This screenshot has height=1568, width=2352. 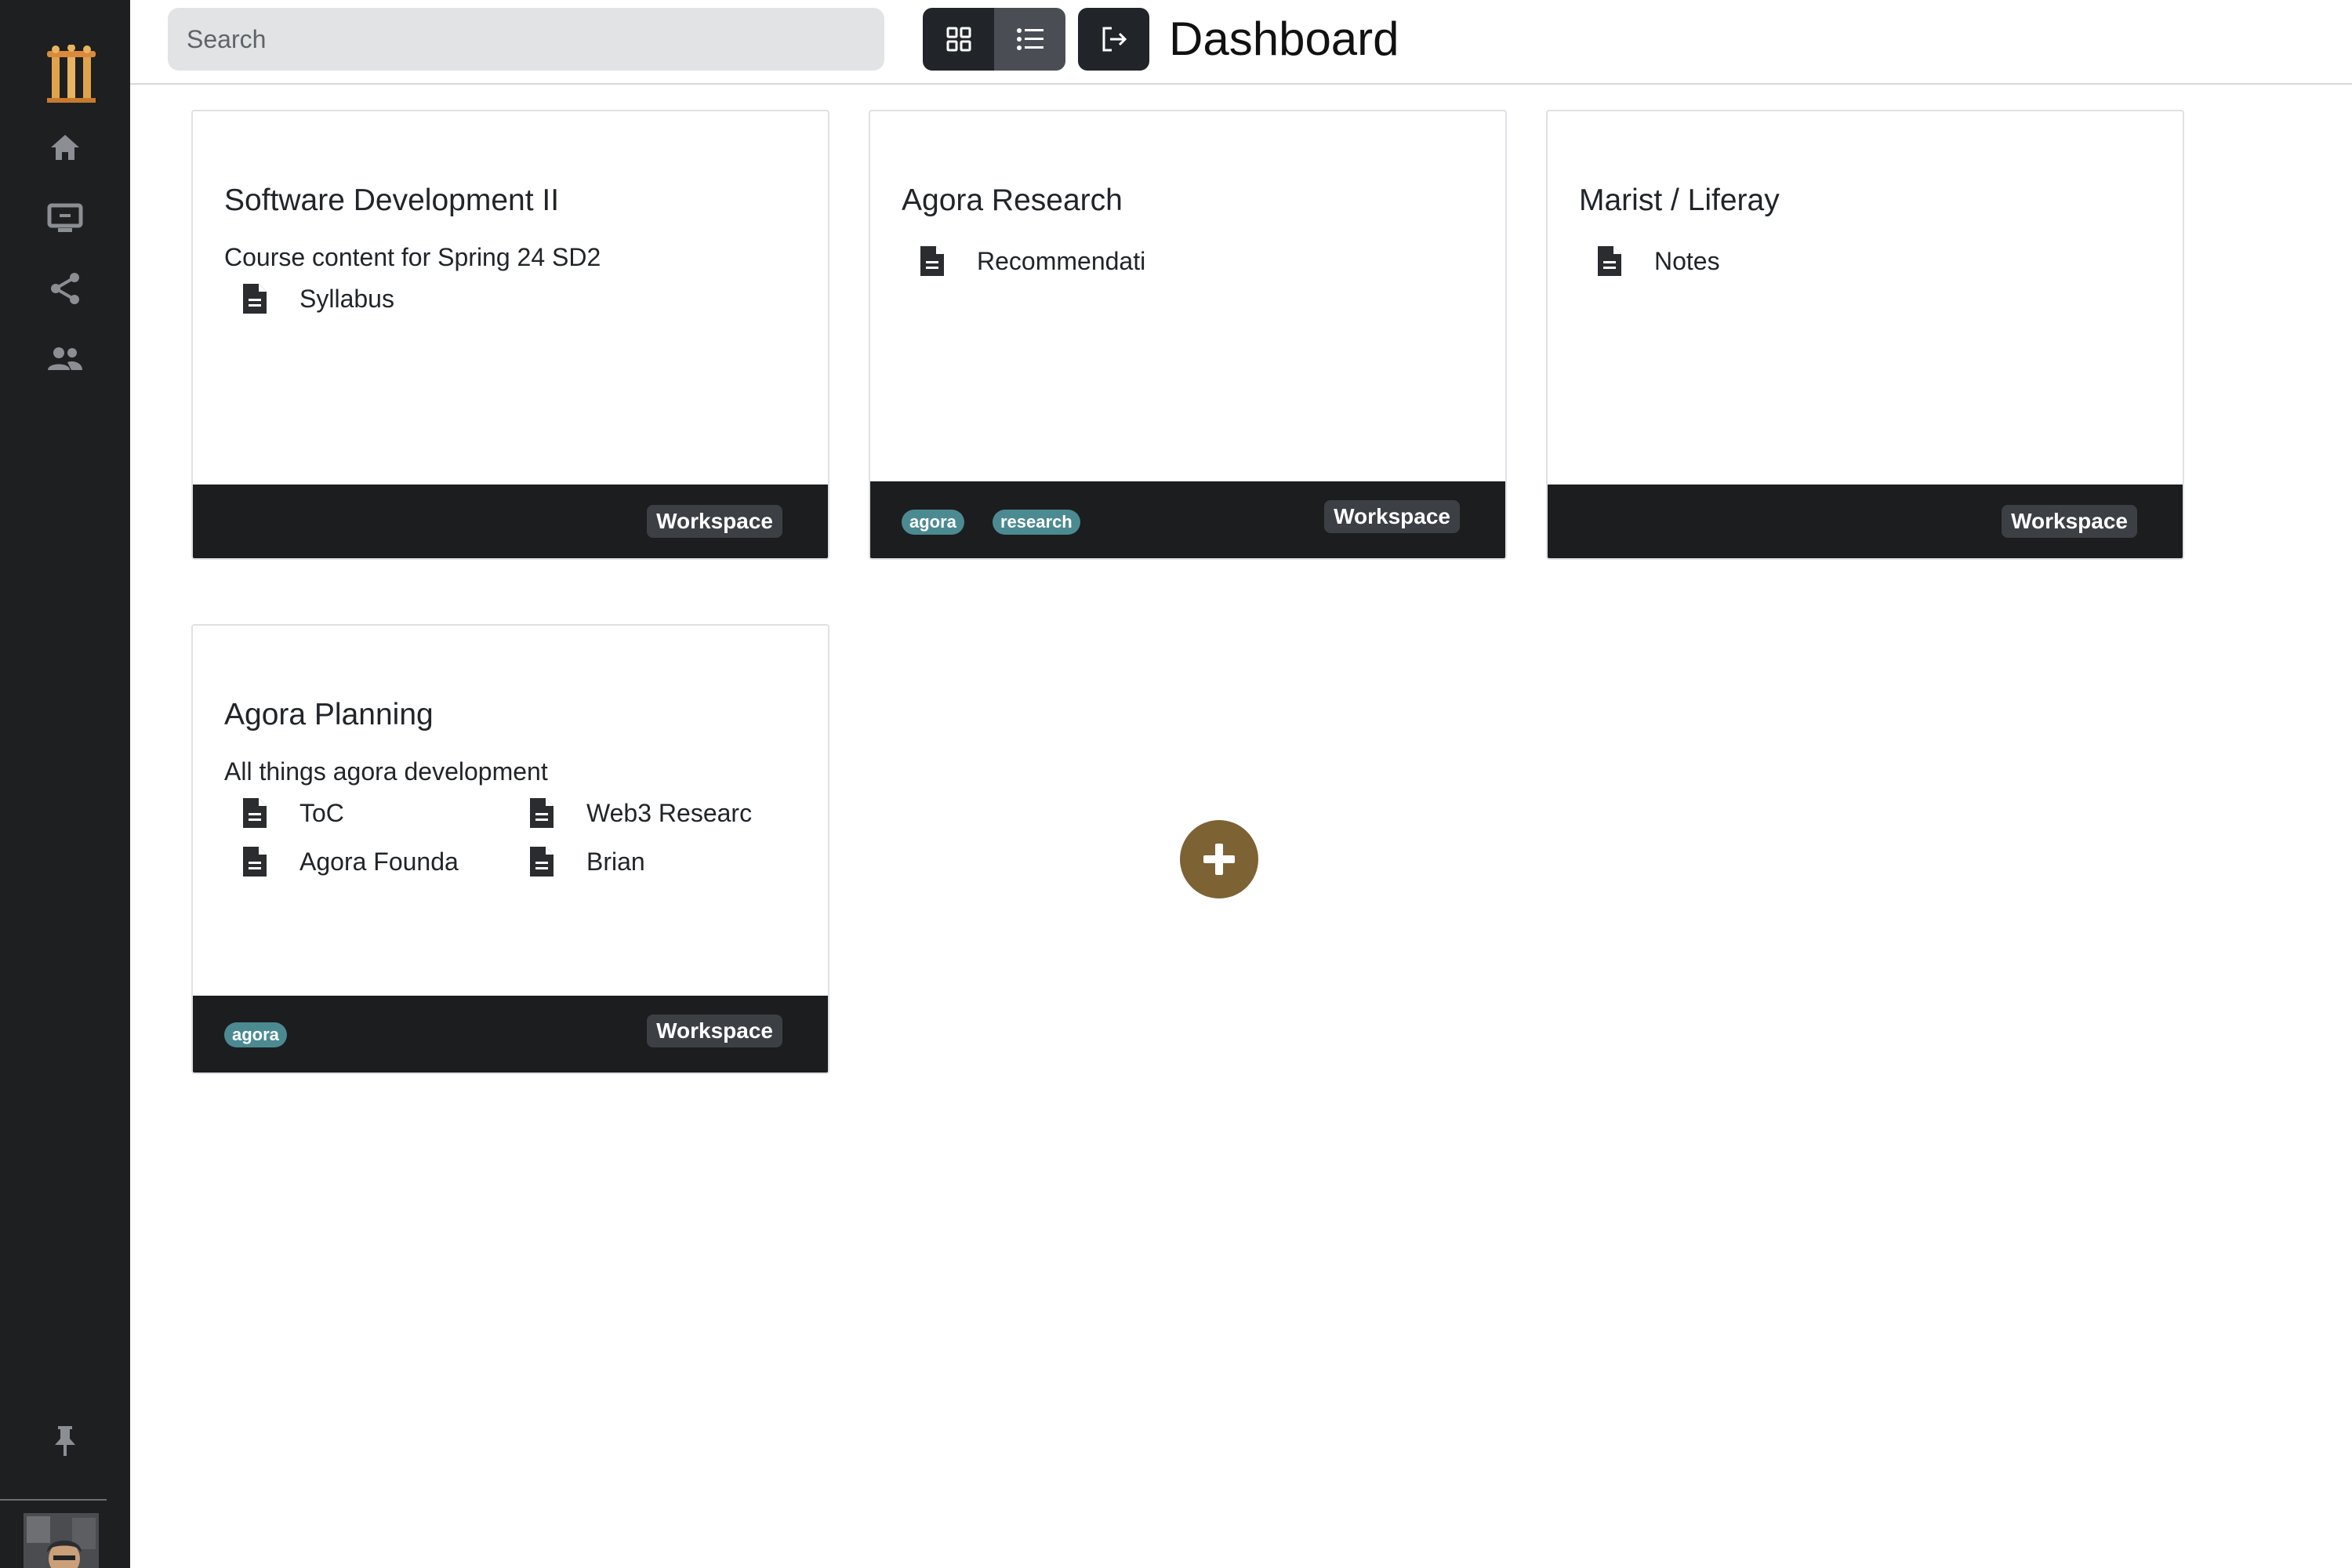 What do you see at coordinates (1036, 522) in the screenshot?
I see `tag-badge: research` at bounding box center [1036, 522].